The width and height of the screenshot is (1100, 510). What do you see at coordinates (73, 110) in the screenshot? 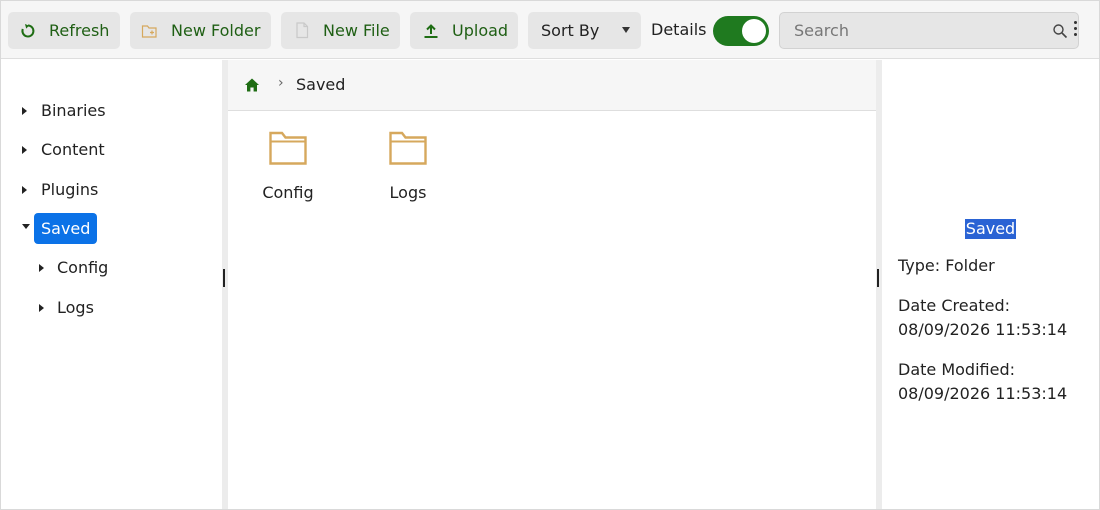
I see `tree-item-label: Binaries` at bounding box center [73, 110].